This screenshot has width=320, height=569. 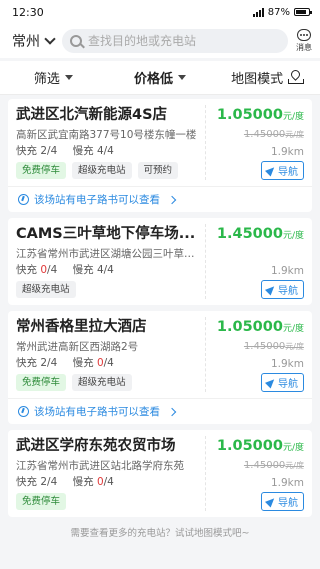 I want to click on fast-charge-count: 快充 0/4, so click(x=36, y=270).